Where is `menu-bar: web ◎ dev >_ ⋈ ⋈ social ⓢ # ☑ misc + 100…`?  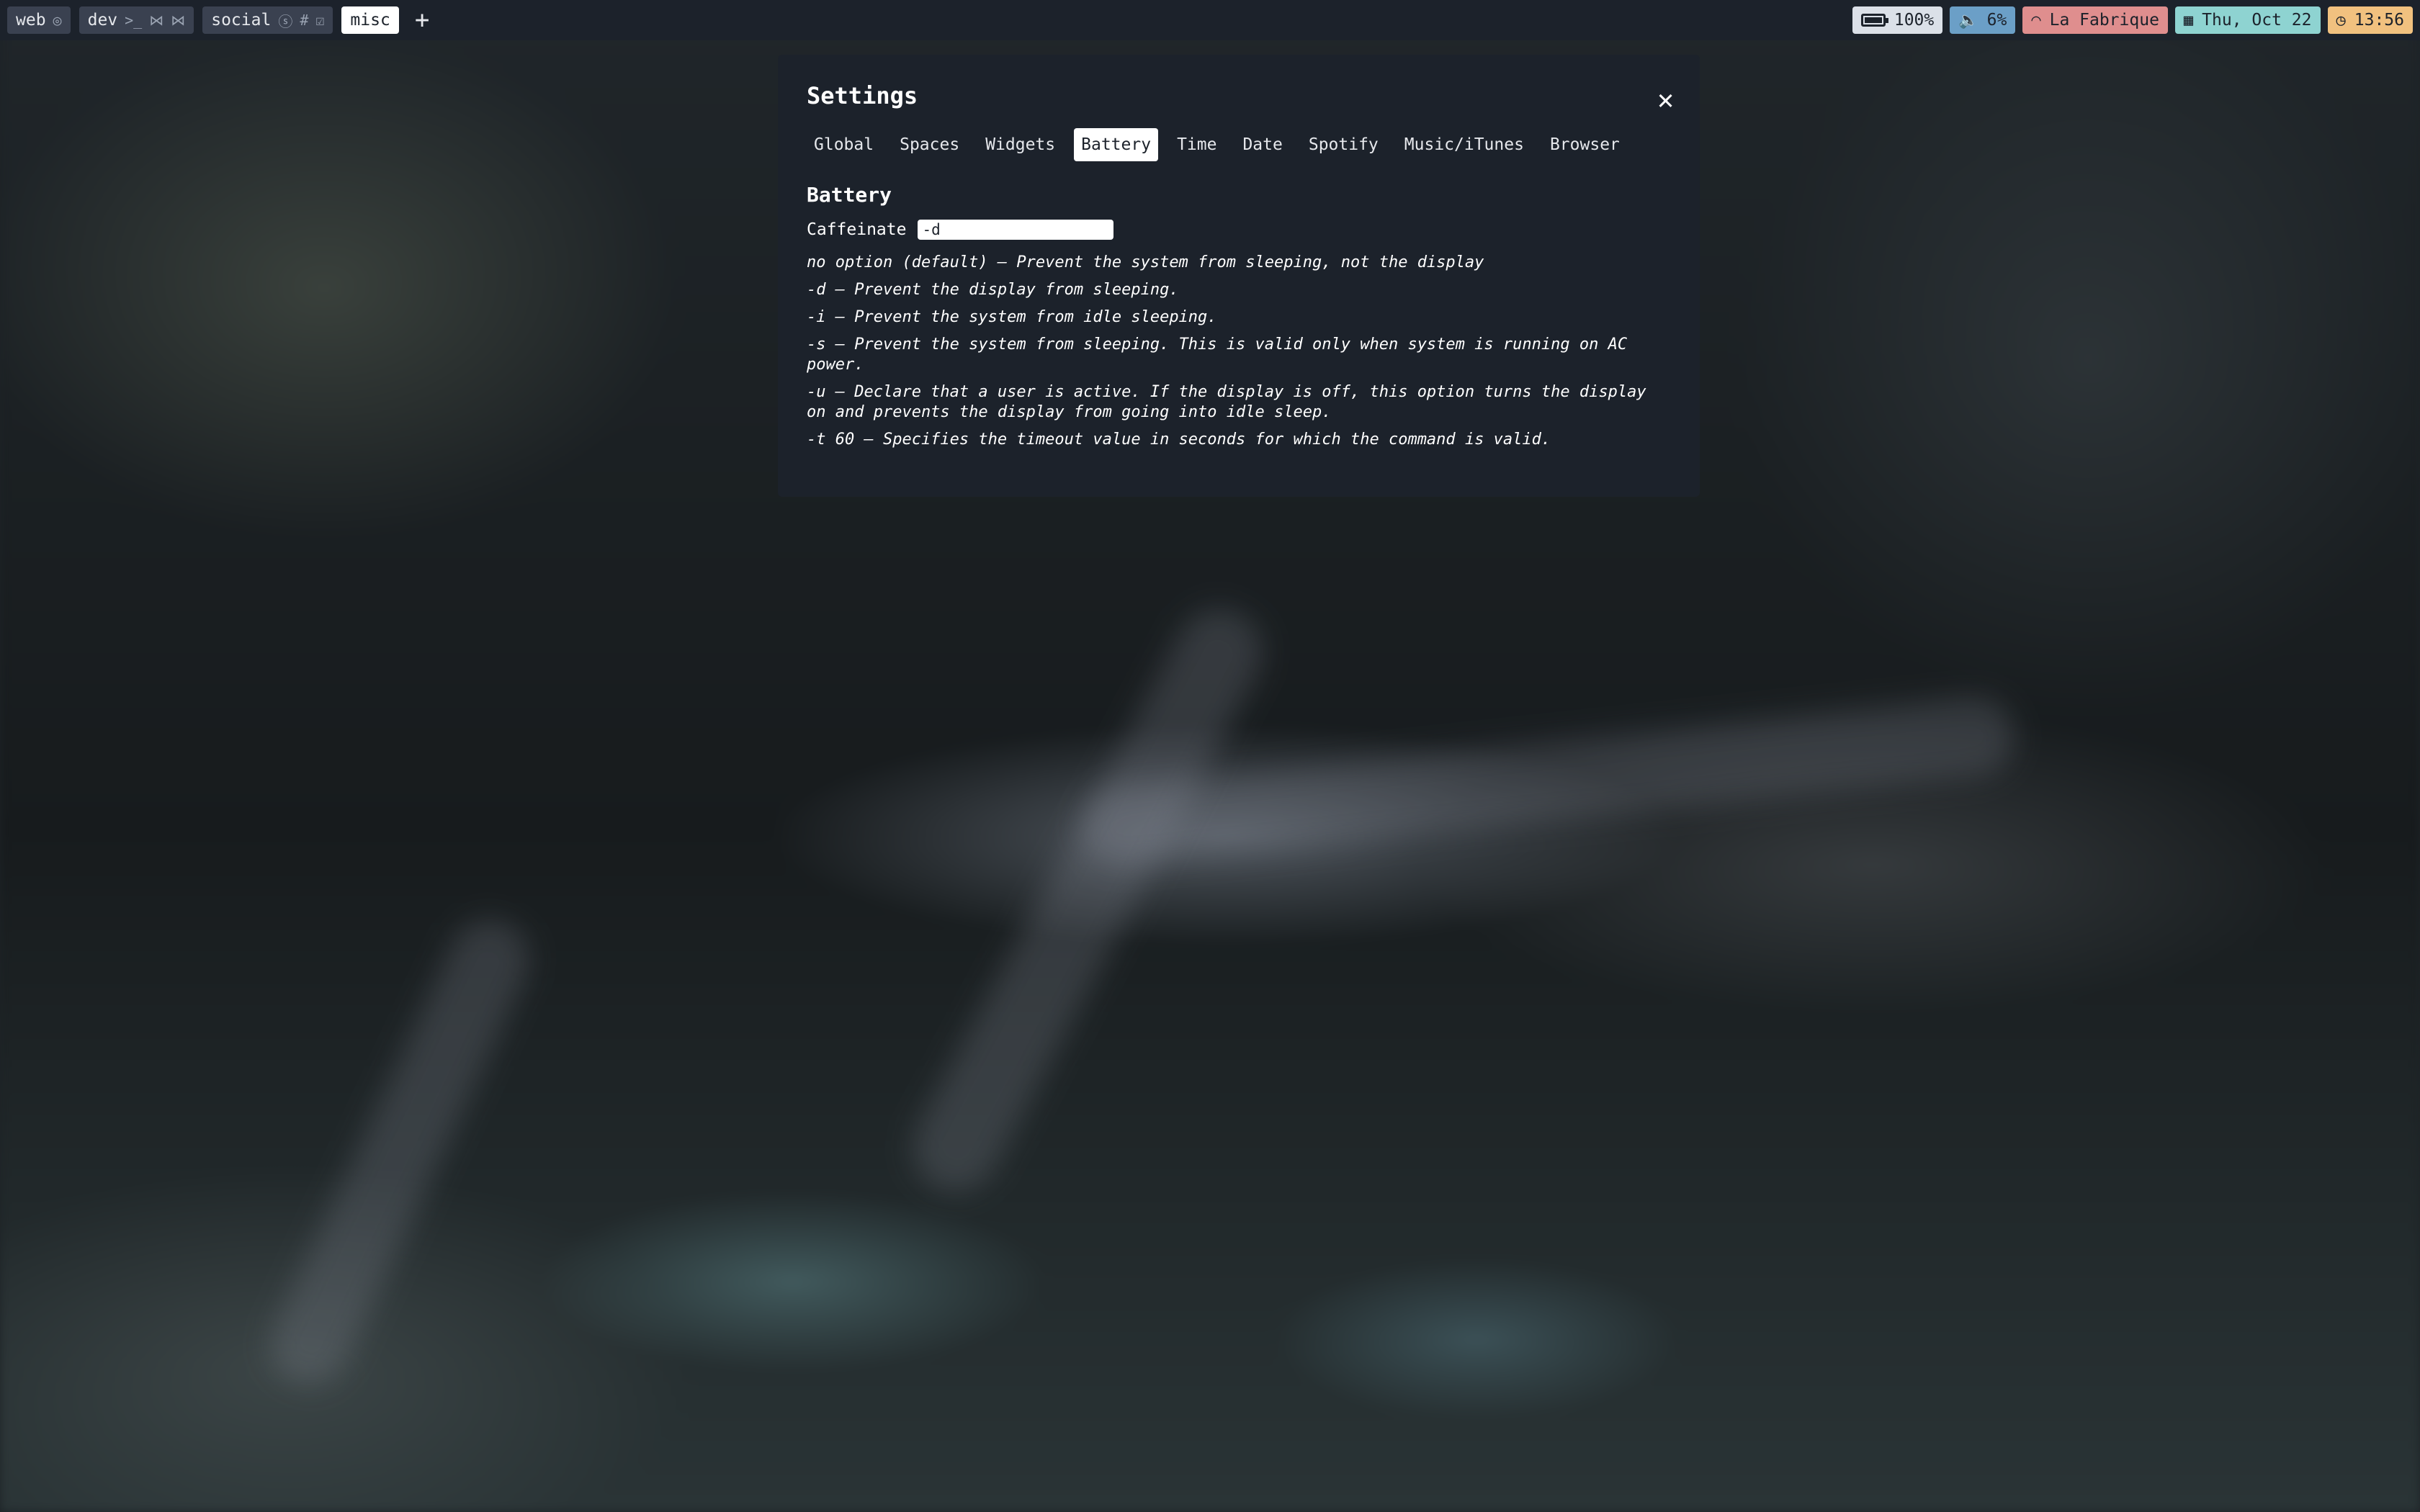 menu-bar: web ◎ dev >_ ⋈ ⋈ social ⓢ # ☑ misc + 100… is located at coordinates (1210, 20).